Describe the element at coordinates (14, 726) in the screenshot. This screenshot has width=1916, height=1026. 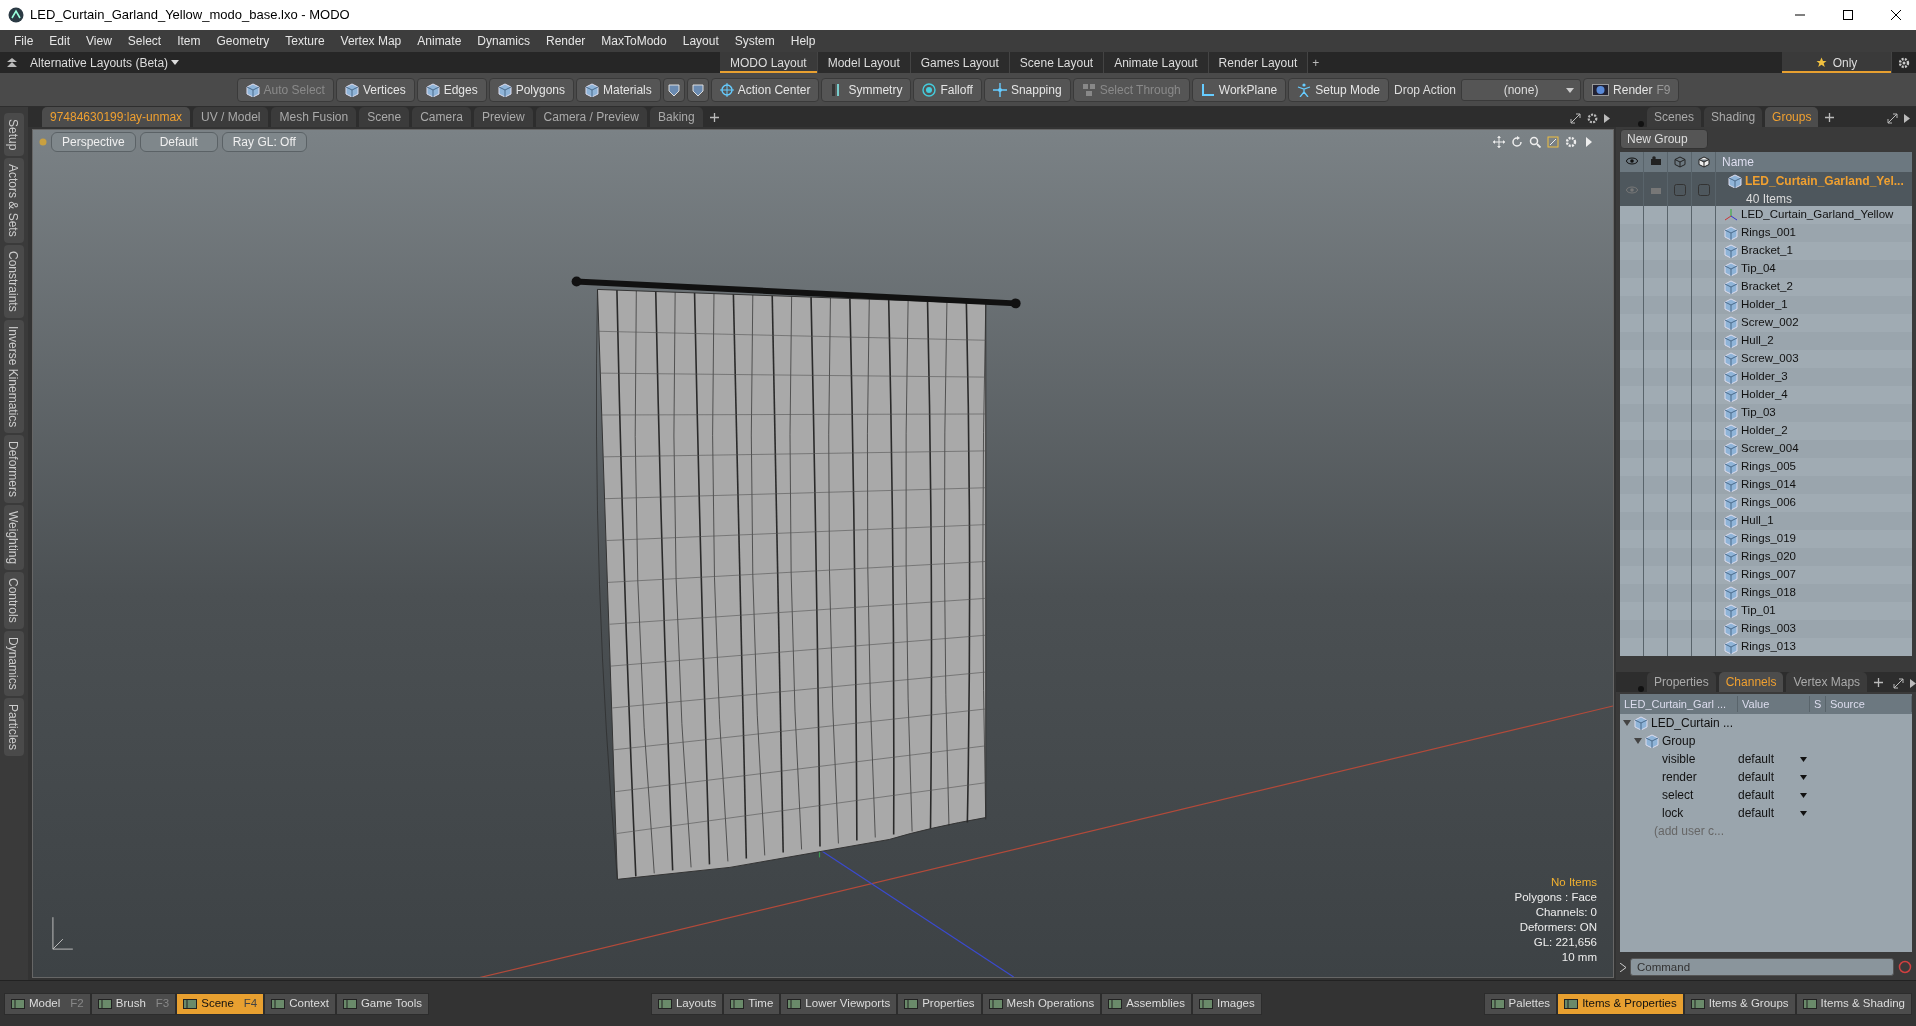
I see `side-tab: Particles` at that location.